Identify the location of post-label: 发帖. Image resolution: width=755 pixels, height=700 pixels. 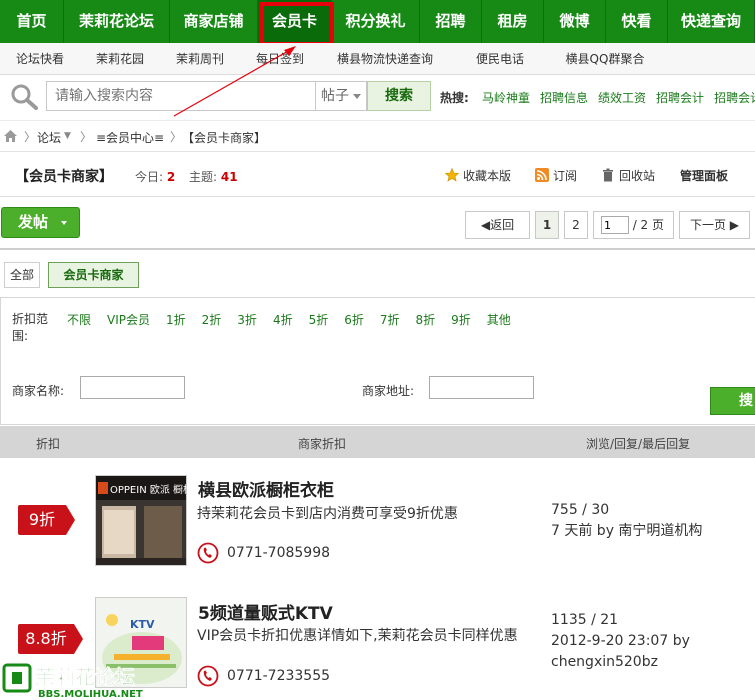
(33, 222).